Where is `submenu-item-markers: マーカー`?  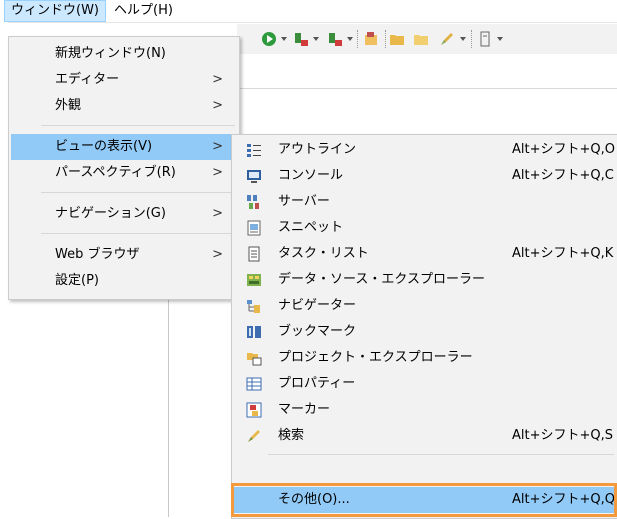 submenu-item-markers: マーカー is located at coordinates (425, 410).